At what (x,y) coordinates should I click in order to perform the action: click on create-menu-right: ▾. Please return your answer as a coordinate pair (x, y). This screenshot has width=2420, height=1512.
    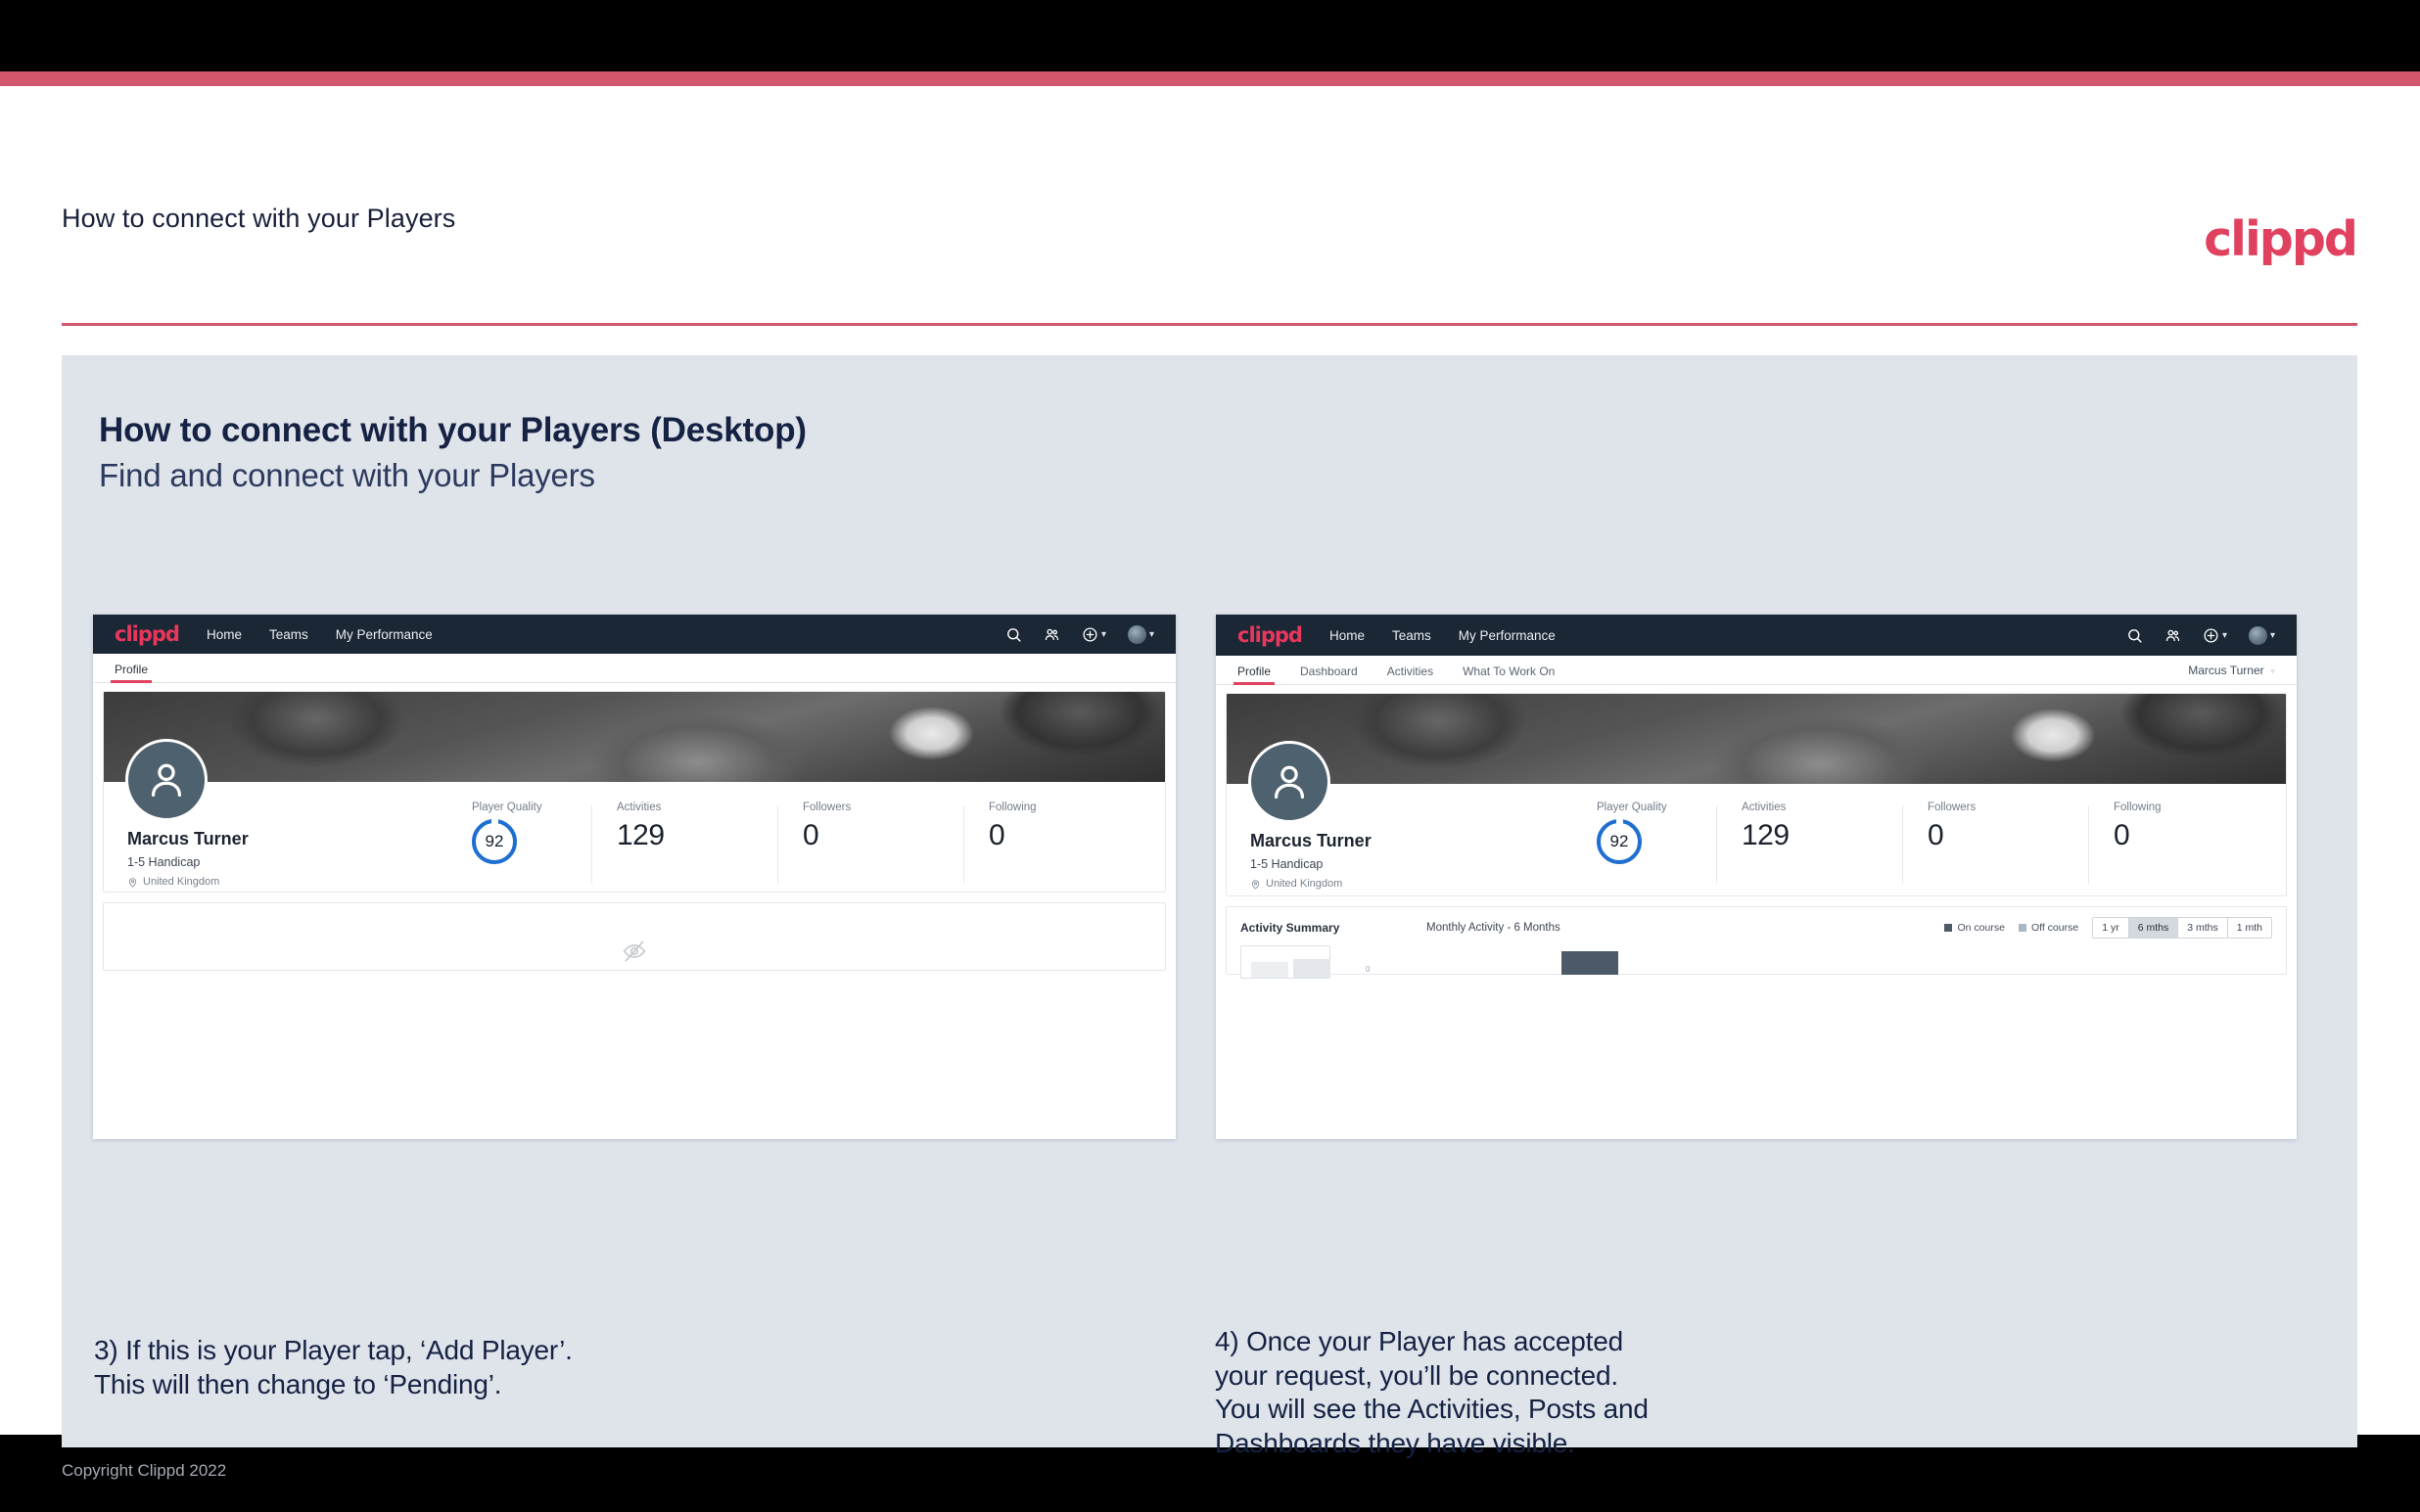
    Looking at the image, I should click on (2215, 635).